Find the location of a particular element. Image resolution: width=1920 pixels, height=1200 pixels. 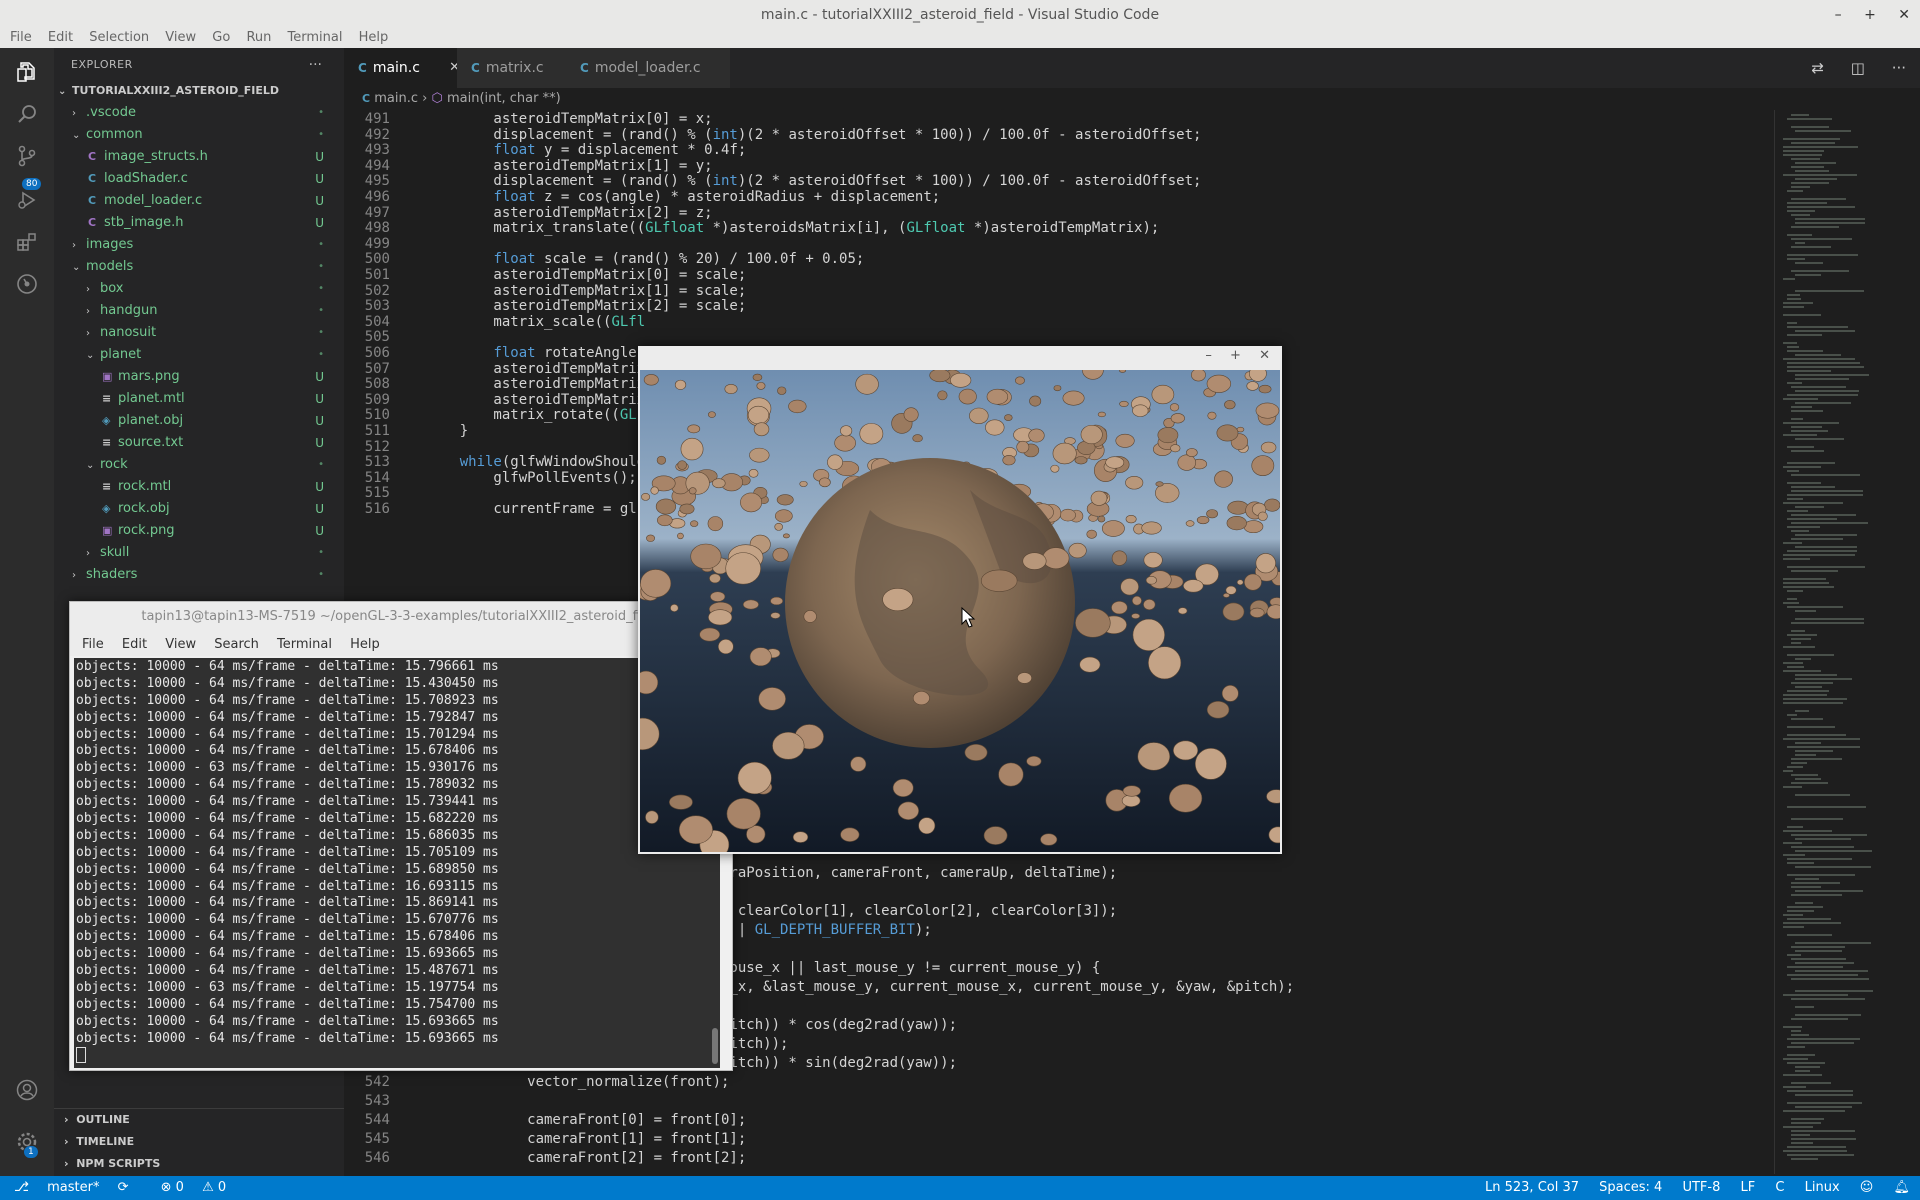

git-compare-icon: ⇄ is located at coordinates (1817, 68).